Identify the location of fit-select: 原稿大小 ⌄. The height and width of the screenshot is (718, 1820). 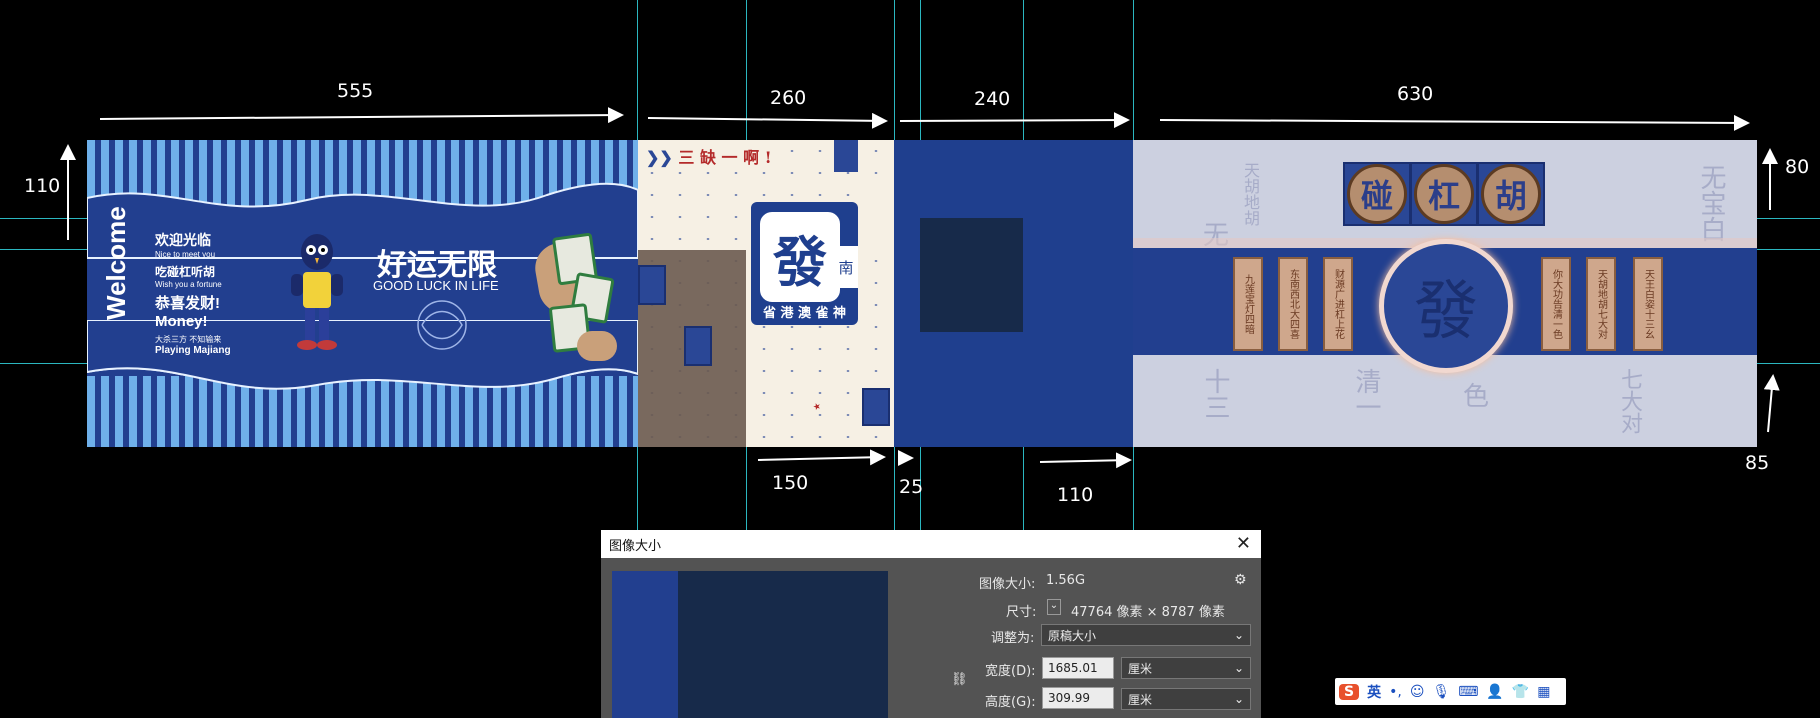
(1146, 635).